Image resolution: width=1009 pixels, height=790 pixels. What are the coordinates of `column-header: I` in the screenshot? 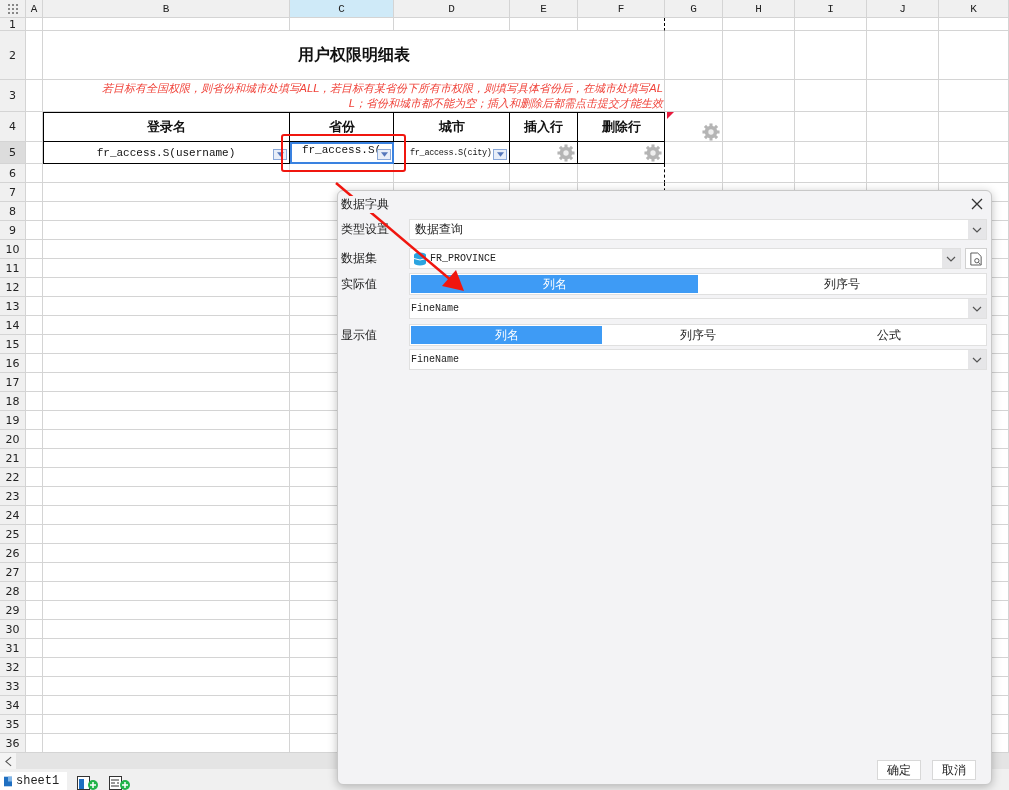 It's located at (831, 9).